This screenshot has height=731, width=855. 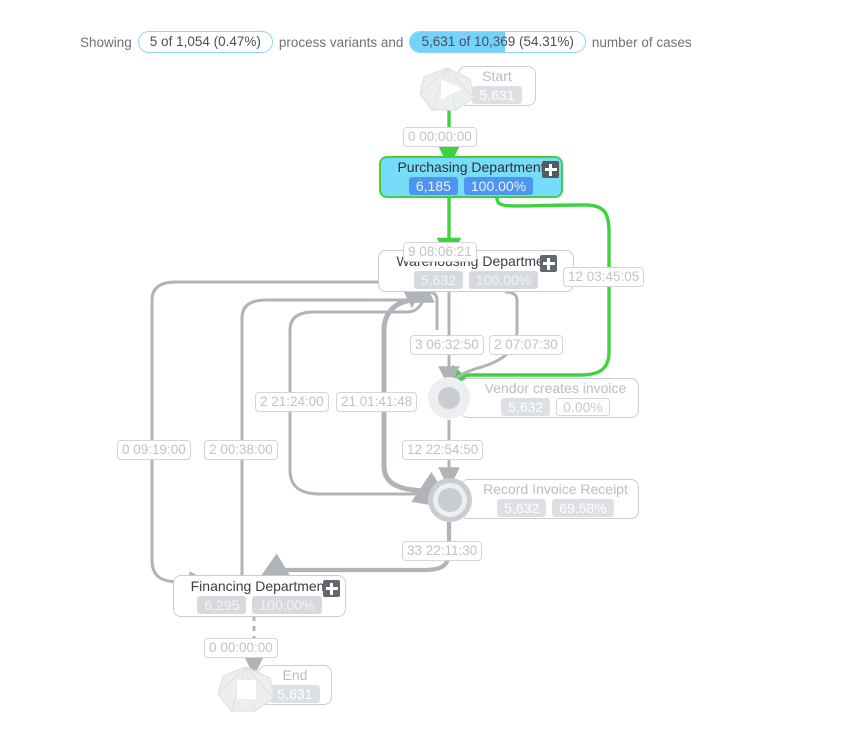 I want to click on end-metrics: 5,631, so click(x=295, y=694).